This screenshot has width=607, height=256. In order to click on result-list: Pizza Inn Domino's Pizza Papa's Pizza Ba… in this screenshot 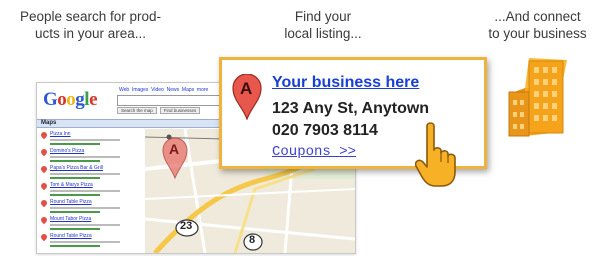, I will do `click(90, 190)`.